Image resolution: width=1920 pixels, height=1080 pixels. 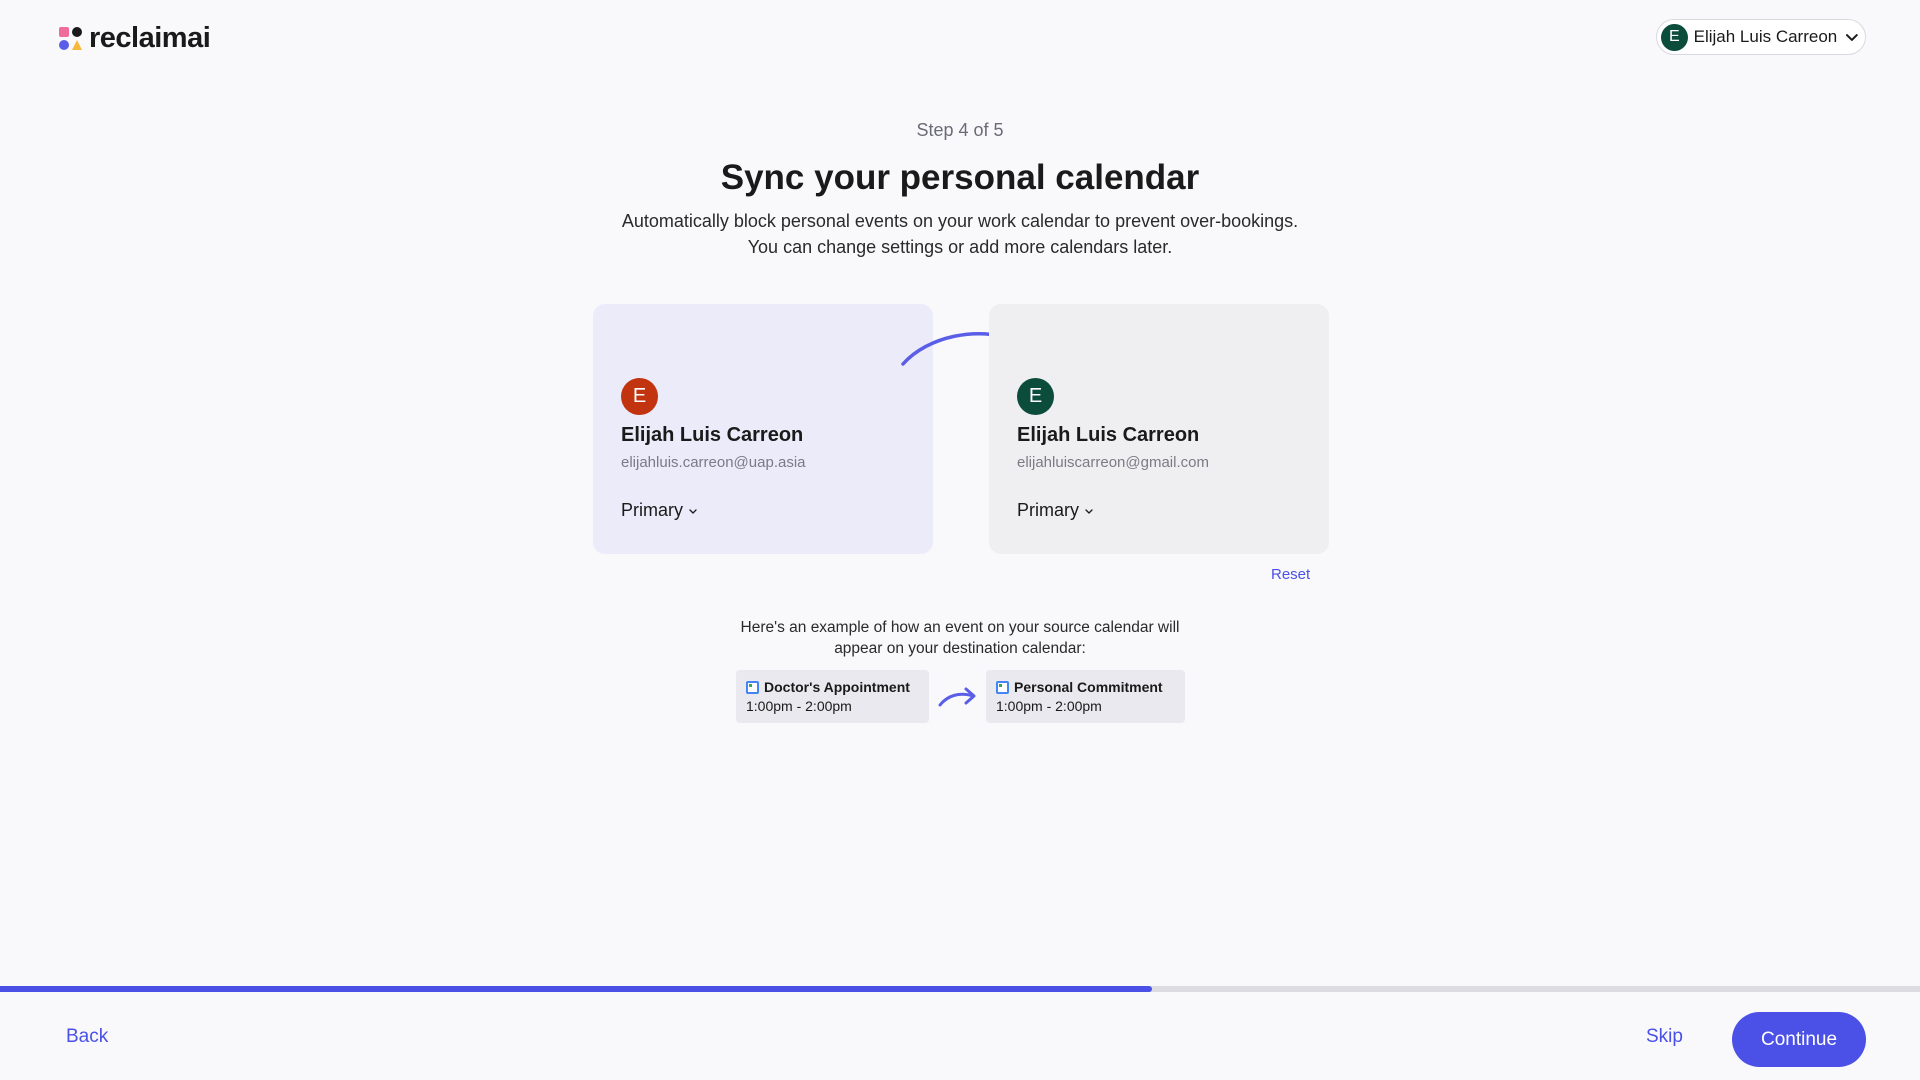 I want to click on account-menu-button: E Elijah Luis Carreon, so click(x=1761, y=37).